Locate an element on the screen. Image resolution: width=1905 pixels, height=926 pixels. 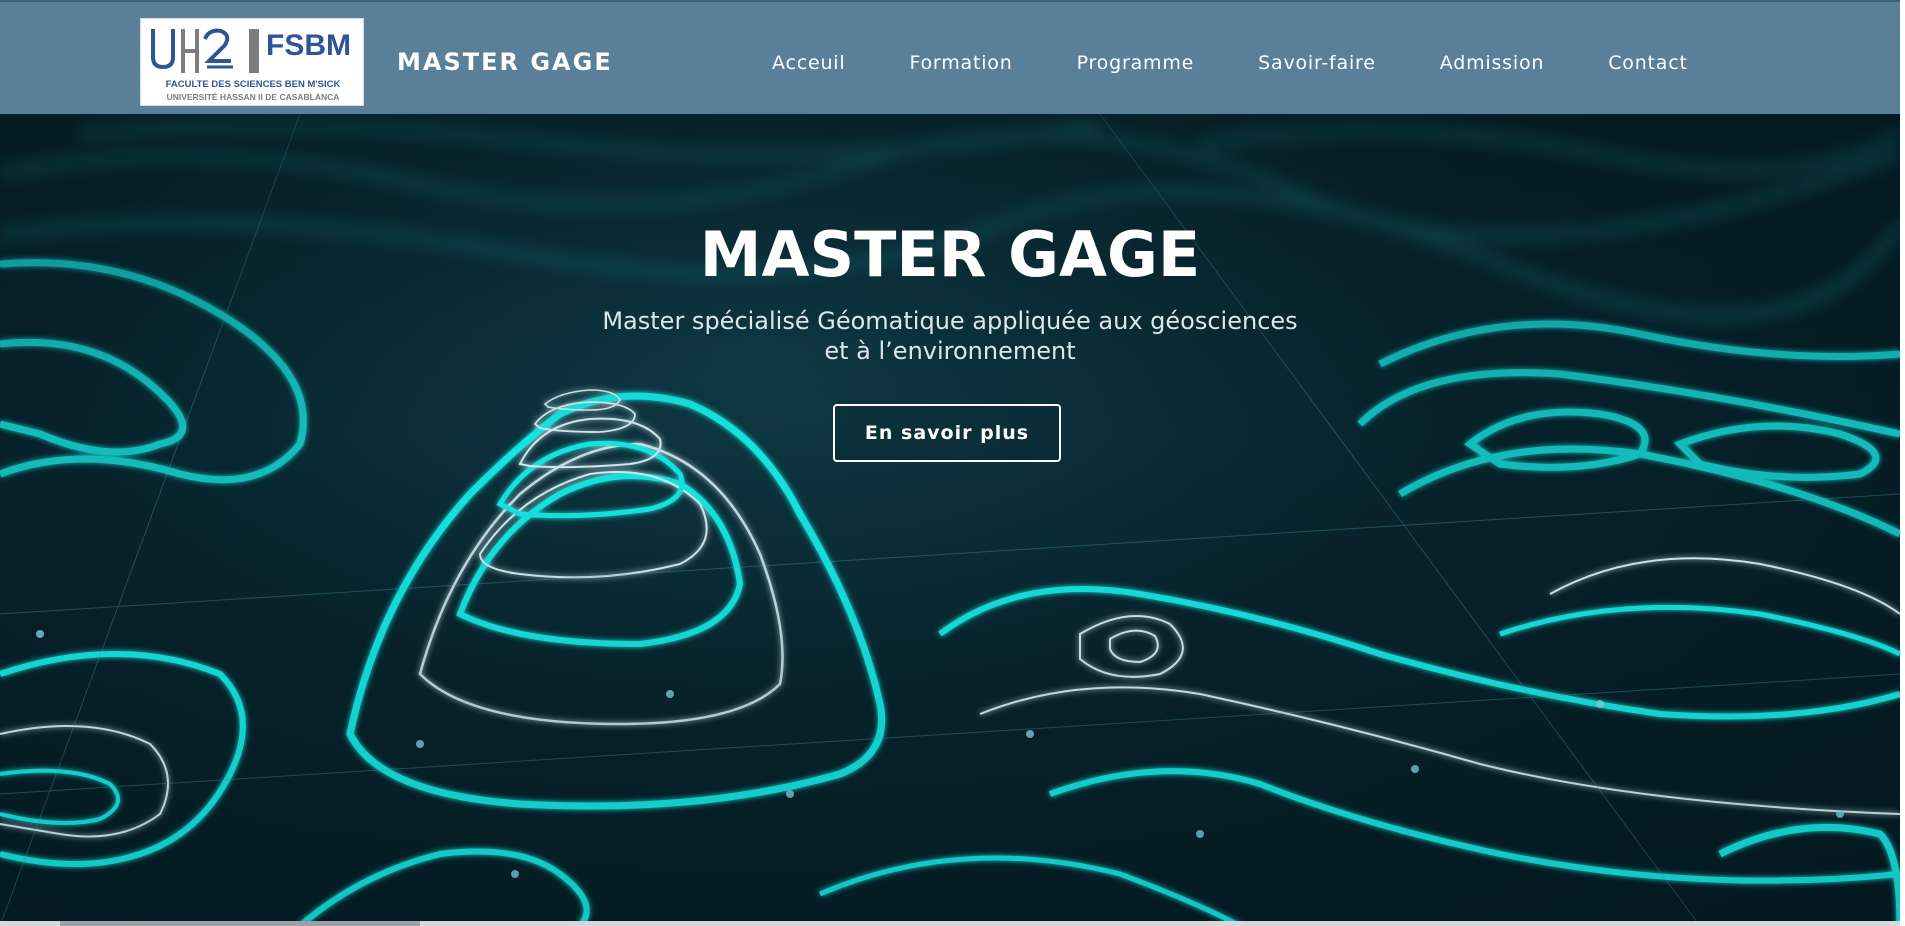
nav-item-acceuil: Acceuil is located at coordinates (808, 63).